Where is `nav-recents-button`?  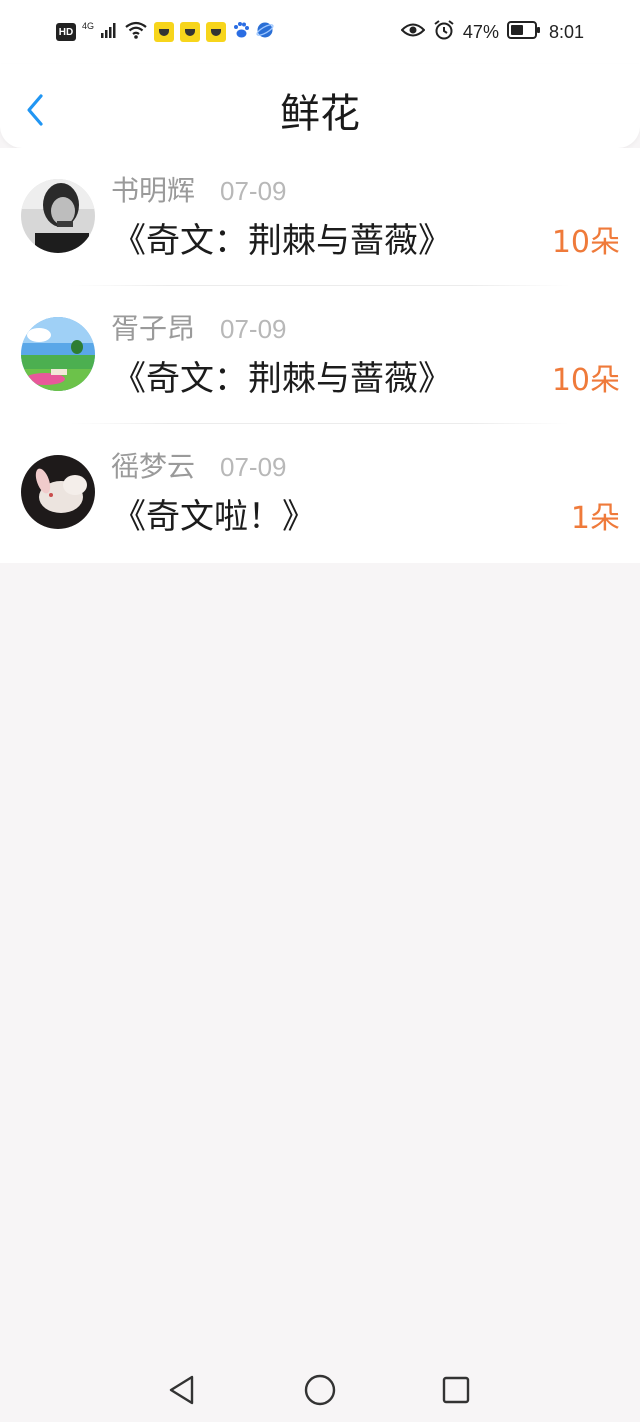
nav-recents-button is located at coordinates (456, 1390).